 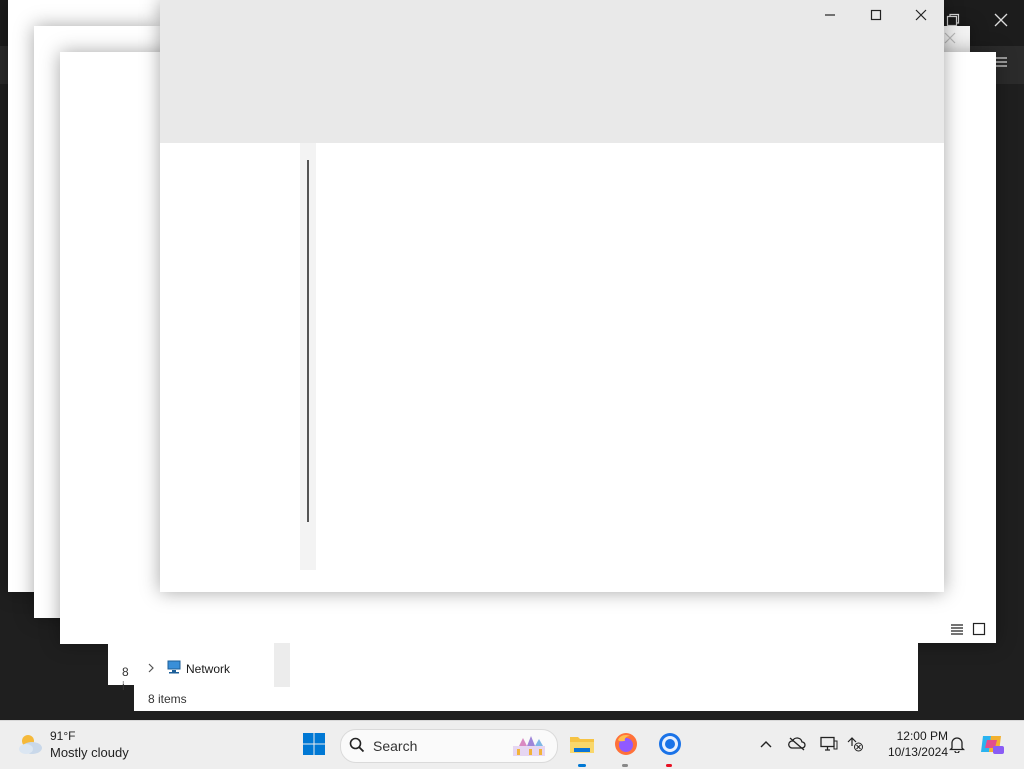 I want to click on cloud-offline-icon, so click(x=797, y=745).